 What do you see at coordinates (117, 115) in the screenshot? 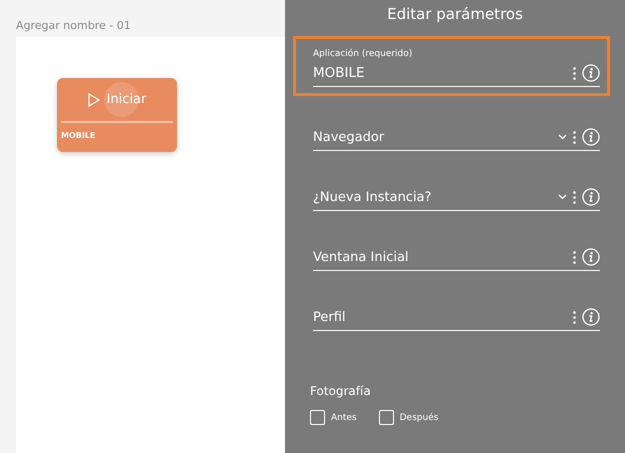
I see `start-node: Iniciar MOBILE` at bounding box center [117, 115].